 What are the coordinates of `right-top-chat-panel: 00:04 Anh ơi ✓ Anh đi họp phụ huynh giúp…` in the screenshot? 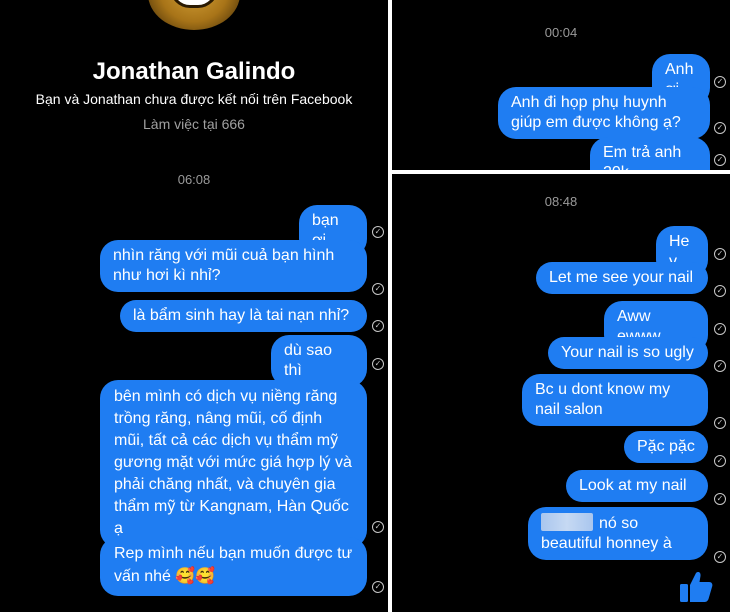 It's located at (561, 85).